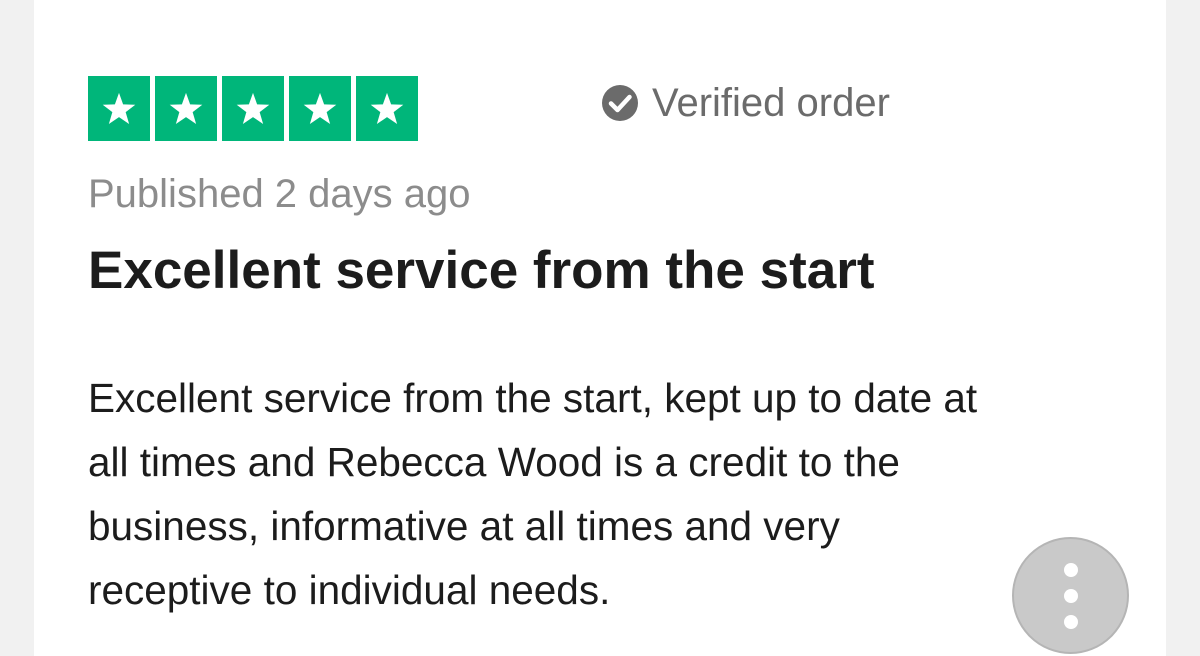 Image resolution: width=1200 pixels, height=656 pixels. I want to click on review-title: Excellent service from the start, so click(481, 270).